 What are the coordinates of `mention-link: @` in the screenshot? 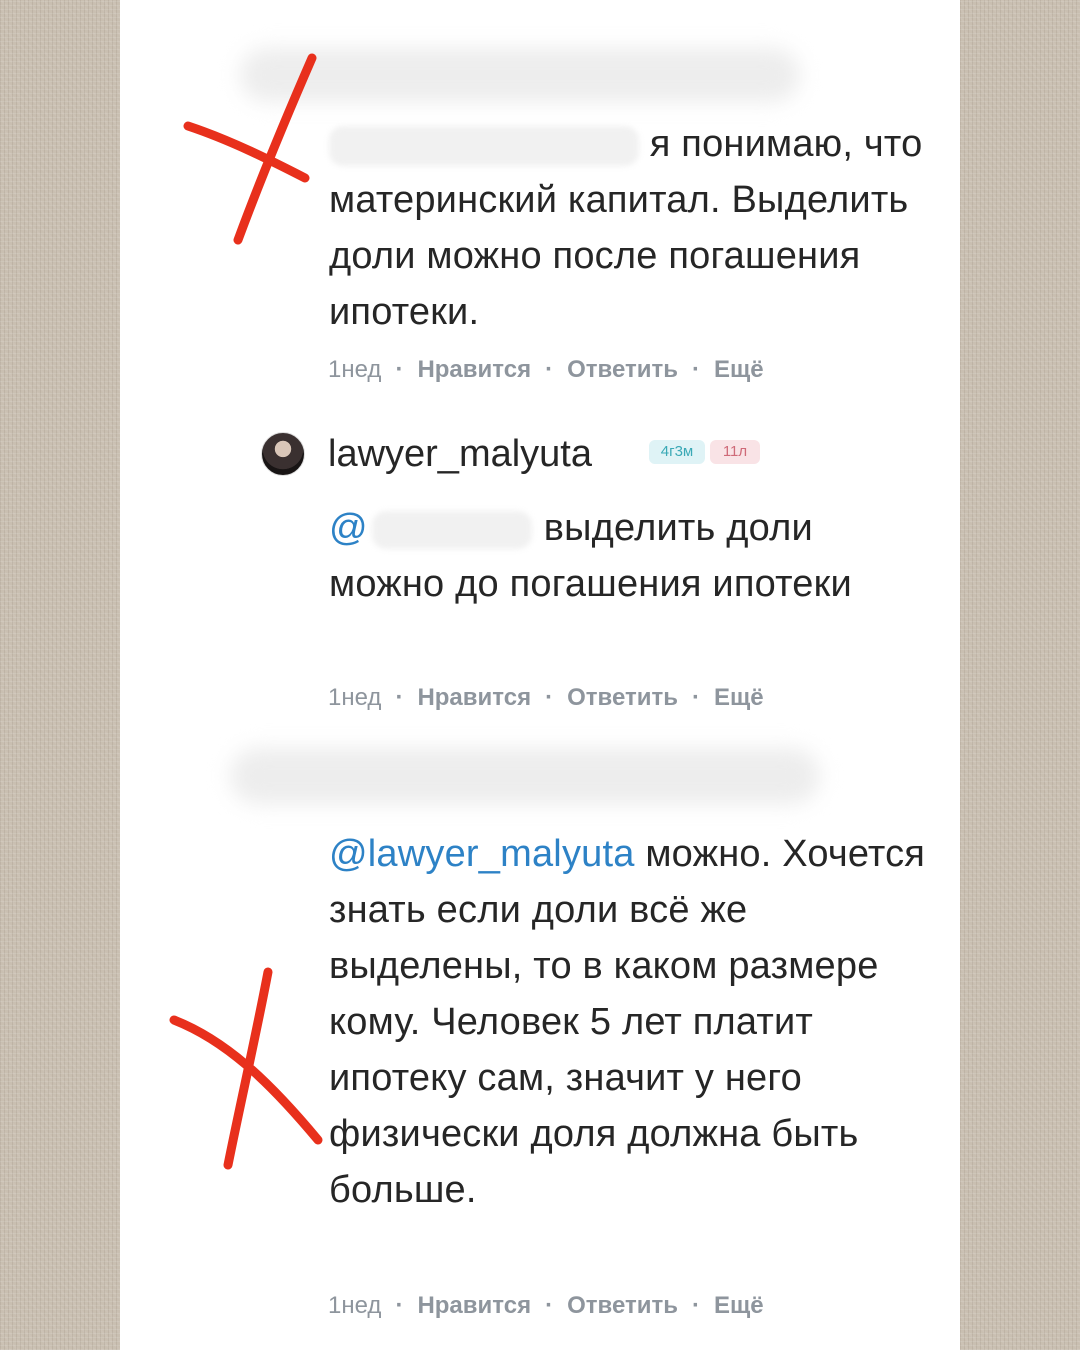 It's located at (348, 528).